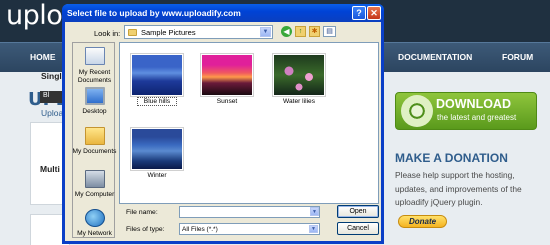  What do you see at coordinates (374, 13) in the screenshot?
I see `close-button: ✕` at bounding box center [374, 13].